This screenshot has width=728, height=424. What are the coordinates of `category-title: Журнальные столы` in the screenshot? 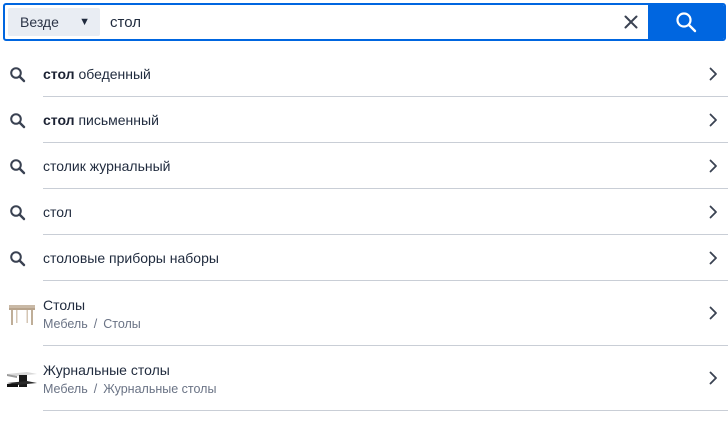 It's located at (106, 369).